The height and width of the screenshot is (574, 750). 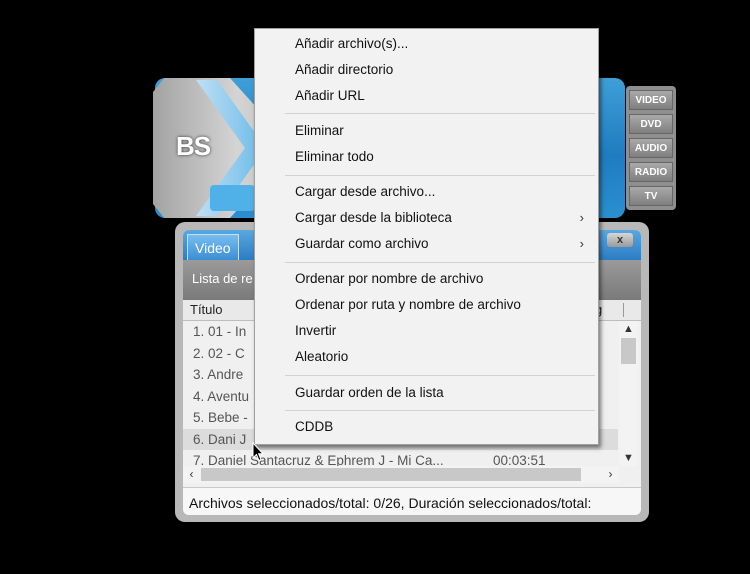 I want to click on menu-item-sort-by-path: Ordenar por ruta y nombre de archivo, so click(x=426, y=305).